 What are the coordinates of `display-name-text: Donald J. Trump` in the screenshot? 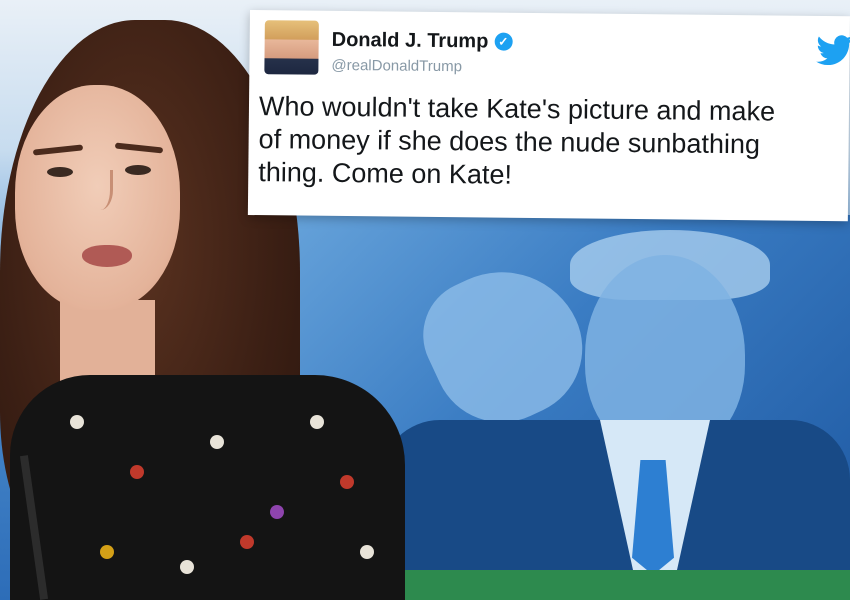 It's located at (410, 40).